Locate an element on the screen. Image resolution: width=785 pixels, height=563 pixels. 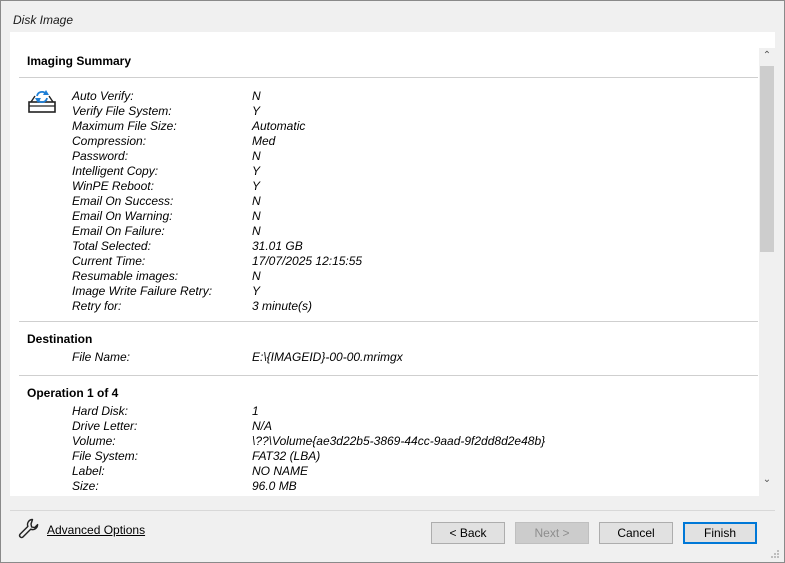
row-value: N/A is located at coordinates (262, 426).